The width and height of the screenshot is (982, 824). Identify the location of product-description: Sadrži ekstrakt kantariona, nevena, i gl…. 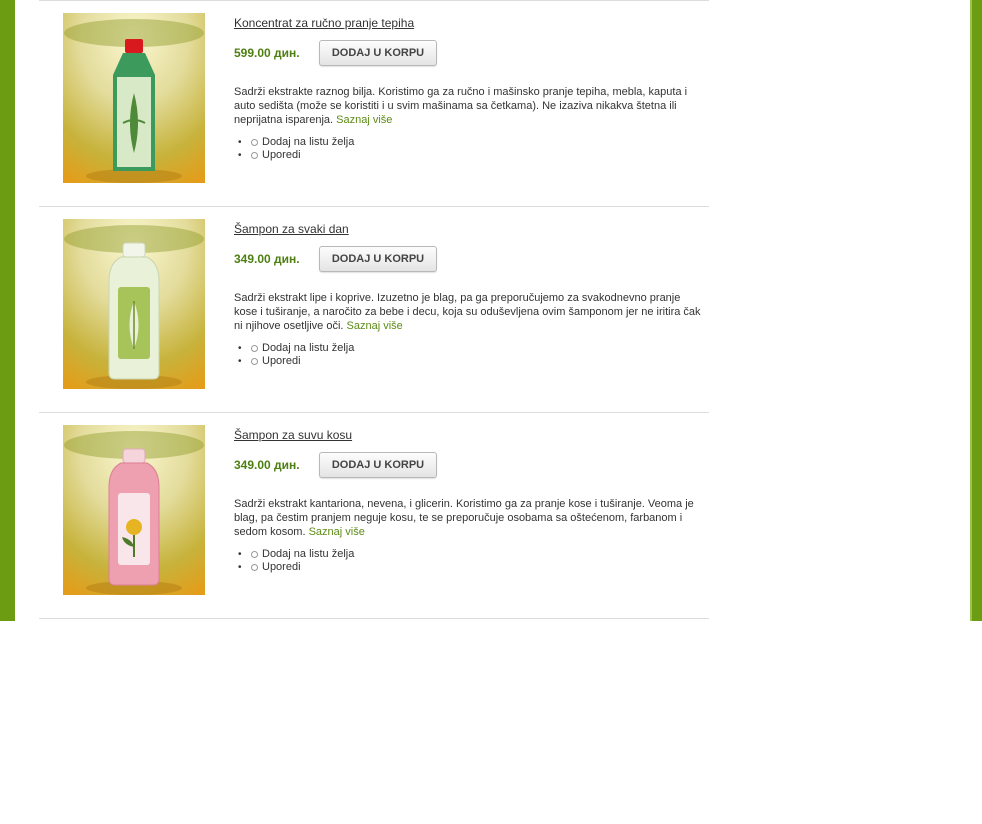
(469, 518).